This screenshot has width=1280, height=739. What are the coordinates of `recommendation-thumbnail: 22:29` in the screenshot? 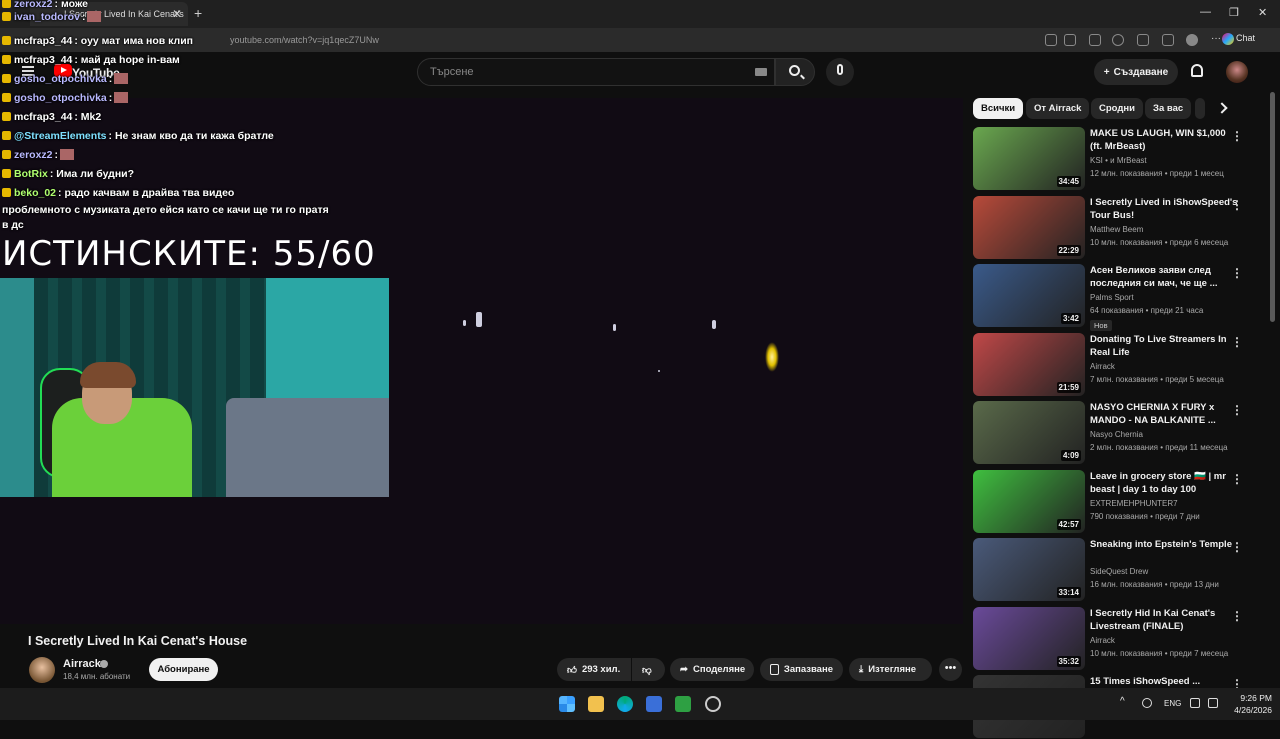 It's located at (1029, 227).